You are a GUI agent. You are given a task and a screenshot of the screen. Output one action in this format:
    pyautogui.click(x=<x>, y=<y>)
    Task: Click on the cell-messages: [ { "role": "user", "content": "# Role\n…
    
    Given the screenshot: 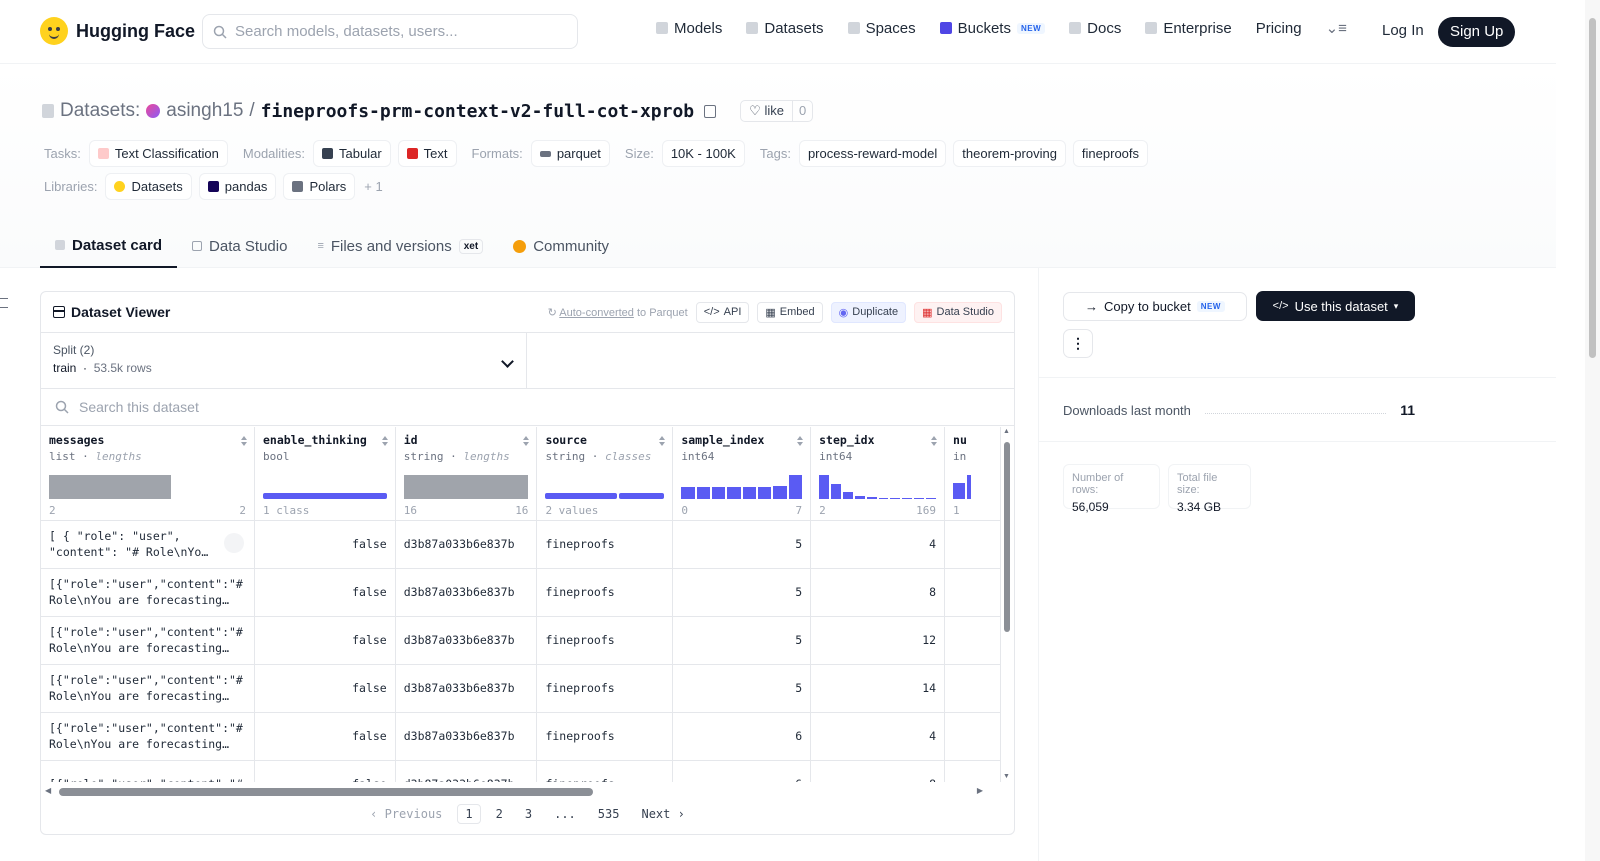 What is the action you would take?
    pyautogui.click(x=148, y=544)
    